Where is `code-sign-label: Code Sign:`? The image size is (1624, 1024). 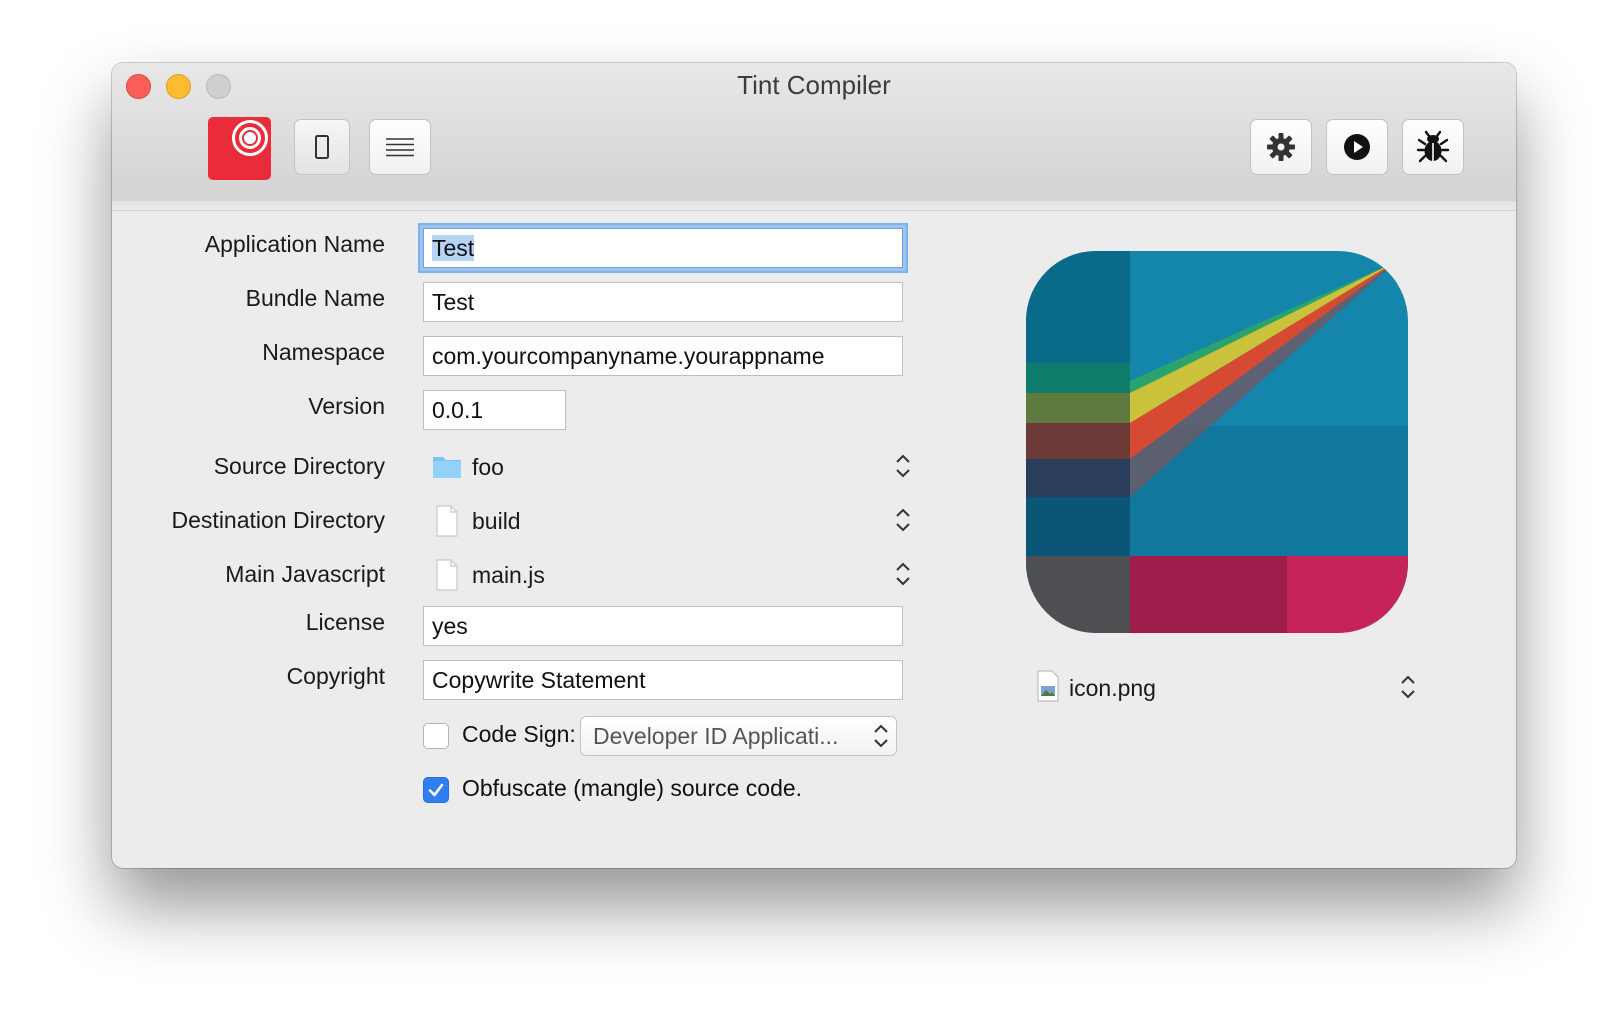
code-sign-label: Code Sign: is located at coordinates (519, 734).